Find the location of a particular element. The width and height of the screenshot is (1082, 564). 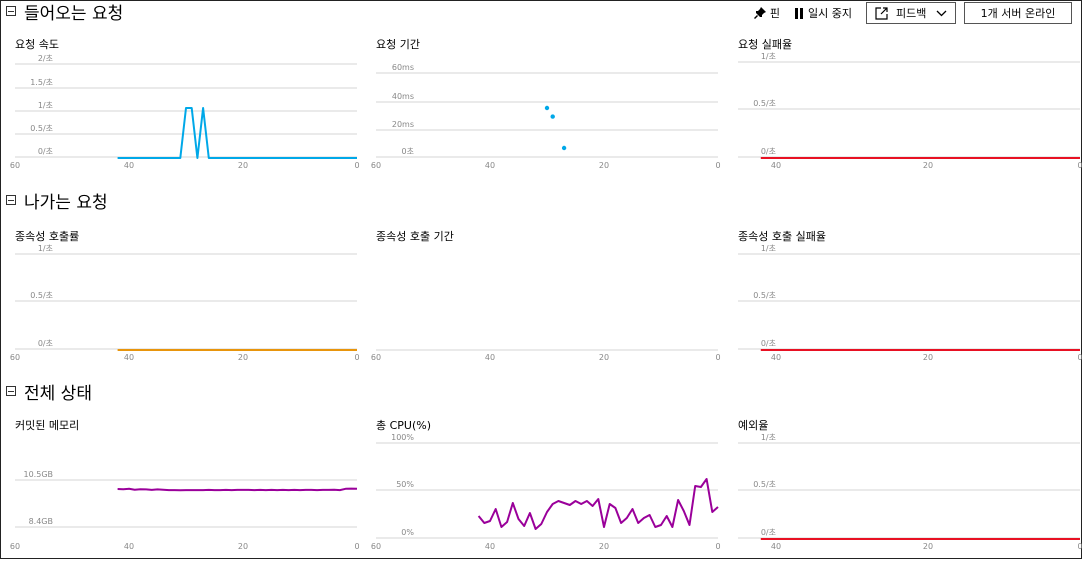

chart-plot: 100% 50% 0% 60 40 20 0 is located at coordinates (546, 492).